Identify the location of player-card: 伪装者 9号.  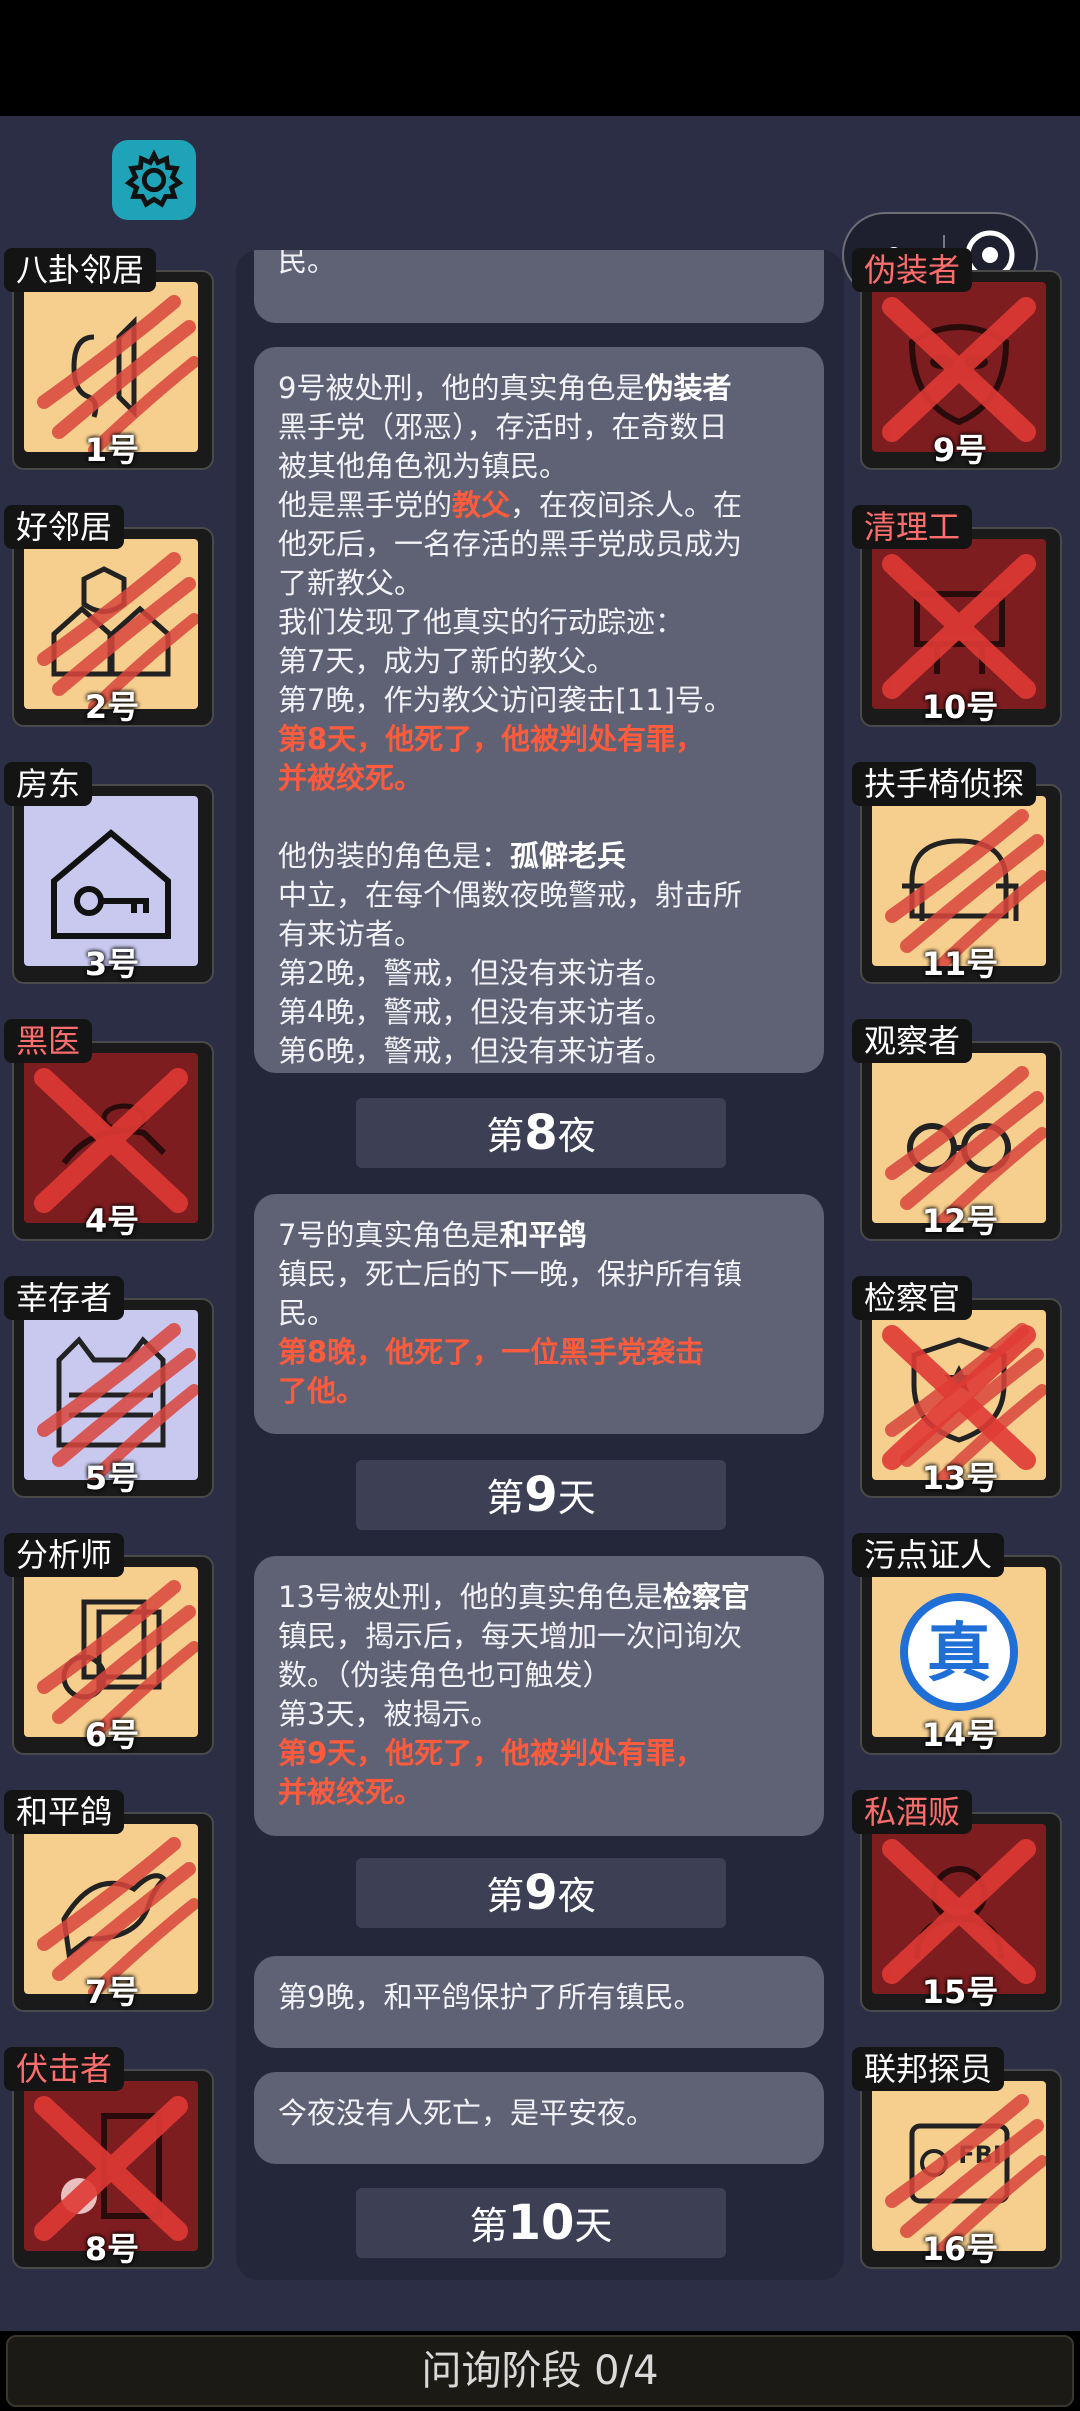
(960, 359).